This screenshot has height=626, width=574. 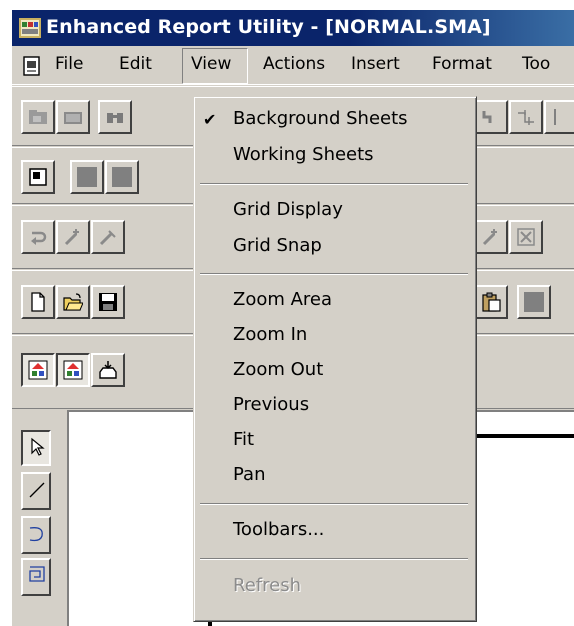 I want to click on drawing-tools-panel, so click(x=39, y=518).